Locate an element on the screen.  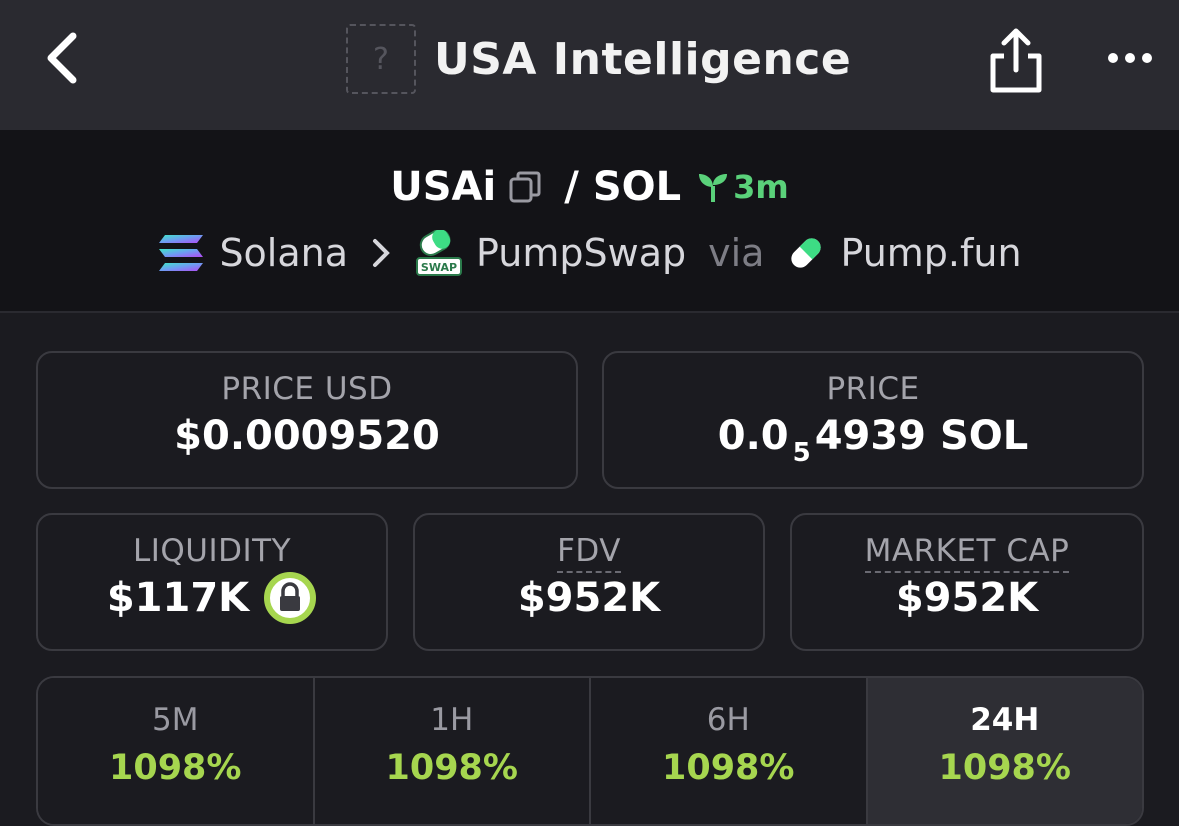
launchpad-link: Pump.fun is located at coordinates (904, 253).